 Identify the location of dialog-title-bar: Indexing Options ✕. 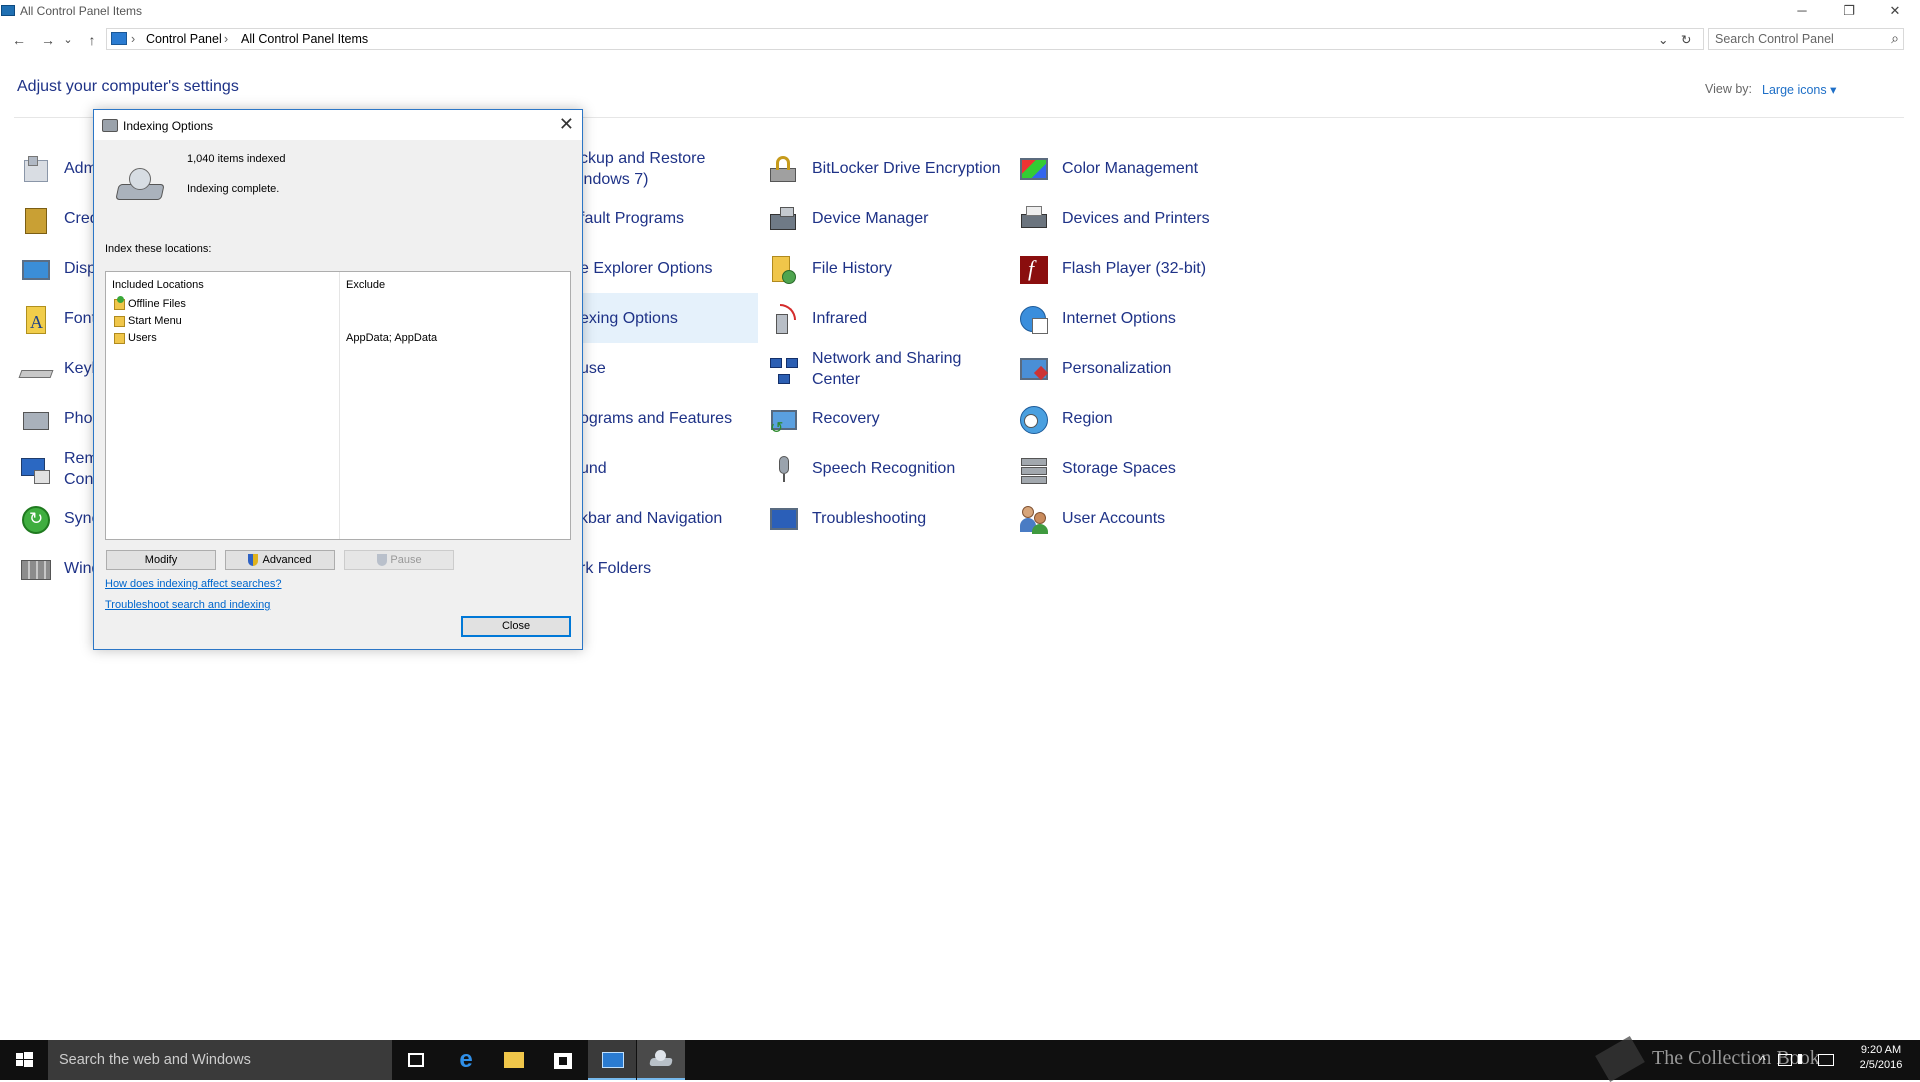
(338, 125).